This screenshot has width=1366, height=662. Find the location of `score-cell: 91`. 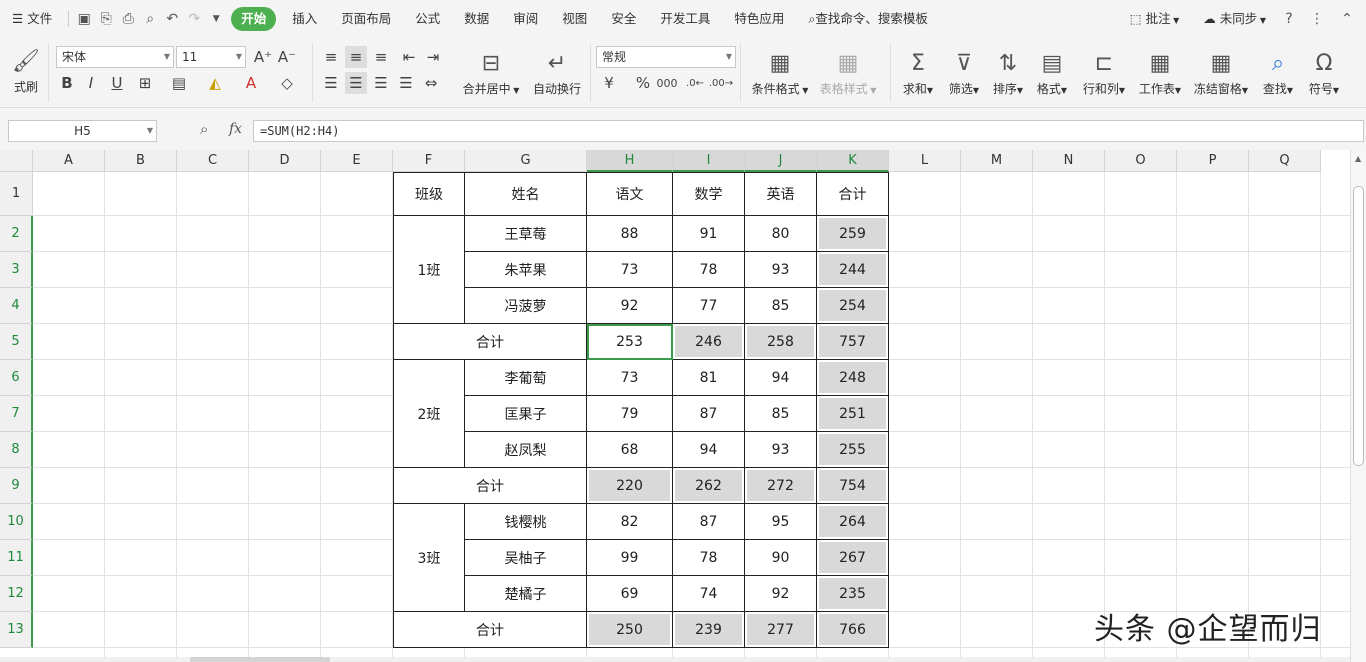

score-cell: 91 is located at coordinates (709, 234).